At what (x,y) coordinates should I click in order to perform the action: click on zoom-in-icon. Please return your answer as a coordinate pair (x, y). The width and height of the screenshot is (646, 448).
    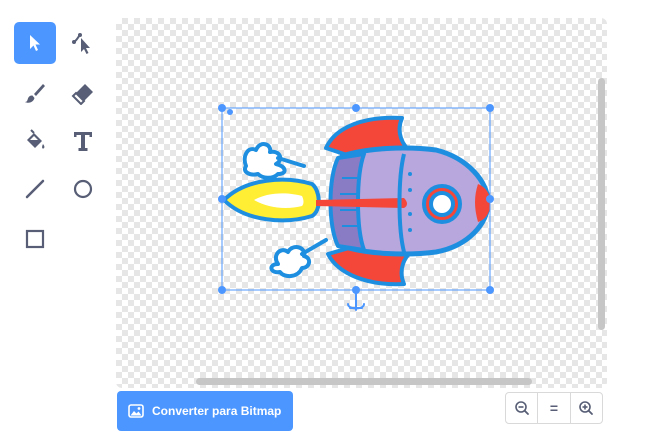
    Looking at the image, I should click on (586, 408).